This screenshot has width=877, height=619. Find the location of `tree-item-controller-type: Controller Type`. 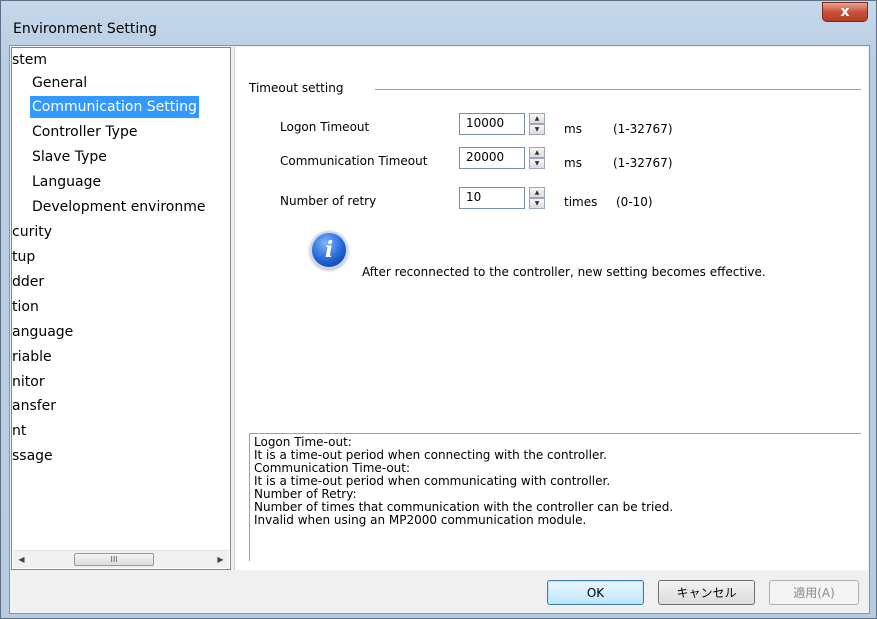

tree-item-controller-type: Controller Type is located at coordinates (84, 132).